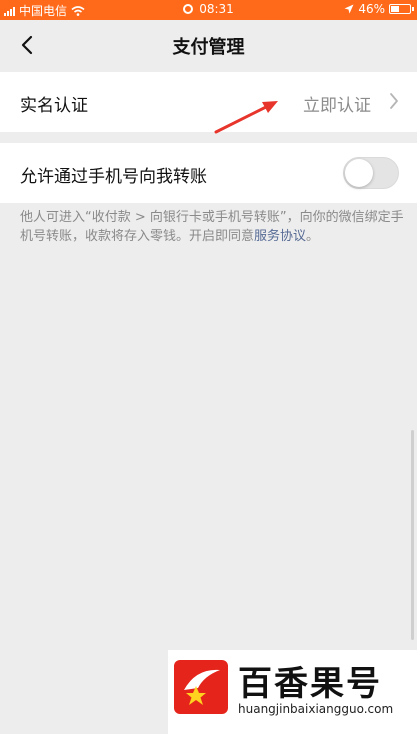 Image resolution: width=417 pixels, height=734 pixels. Describe the element at coordinates (337, 106) in the screenshot. I see `verify-now-value: 立即认证` at that location.